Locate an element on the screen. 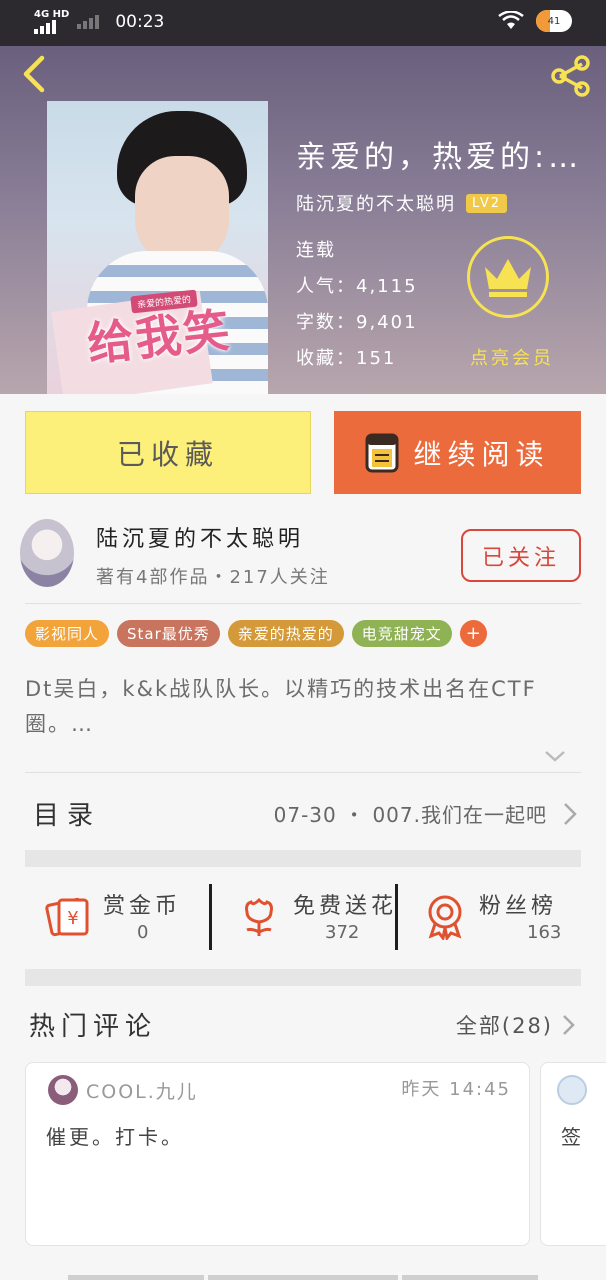  book-author: 陆沉夏的不太聪明 is located at coordinates (376, 203).